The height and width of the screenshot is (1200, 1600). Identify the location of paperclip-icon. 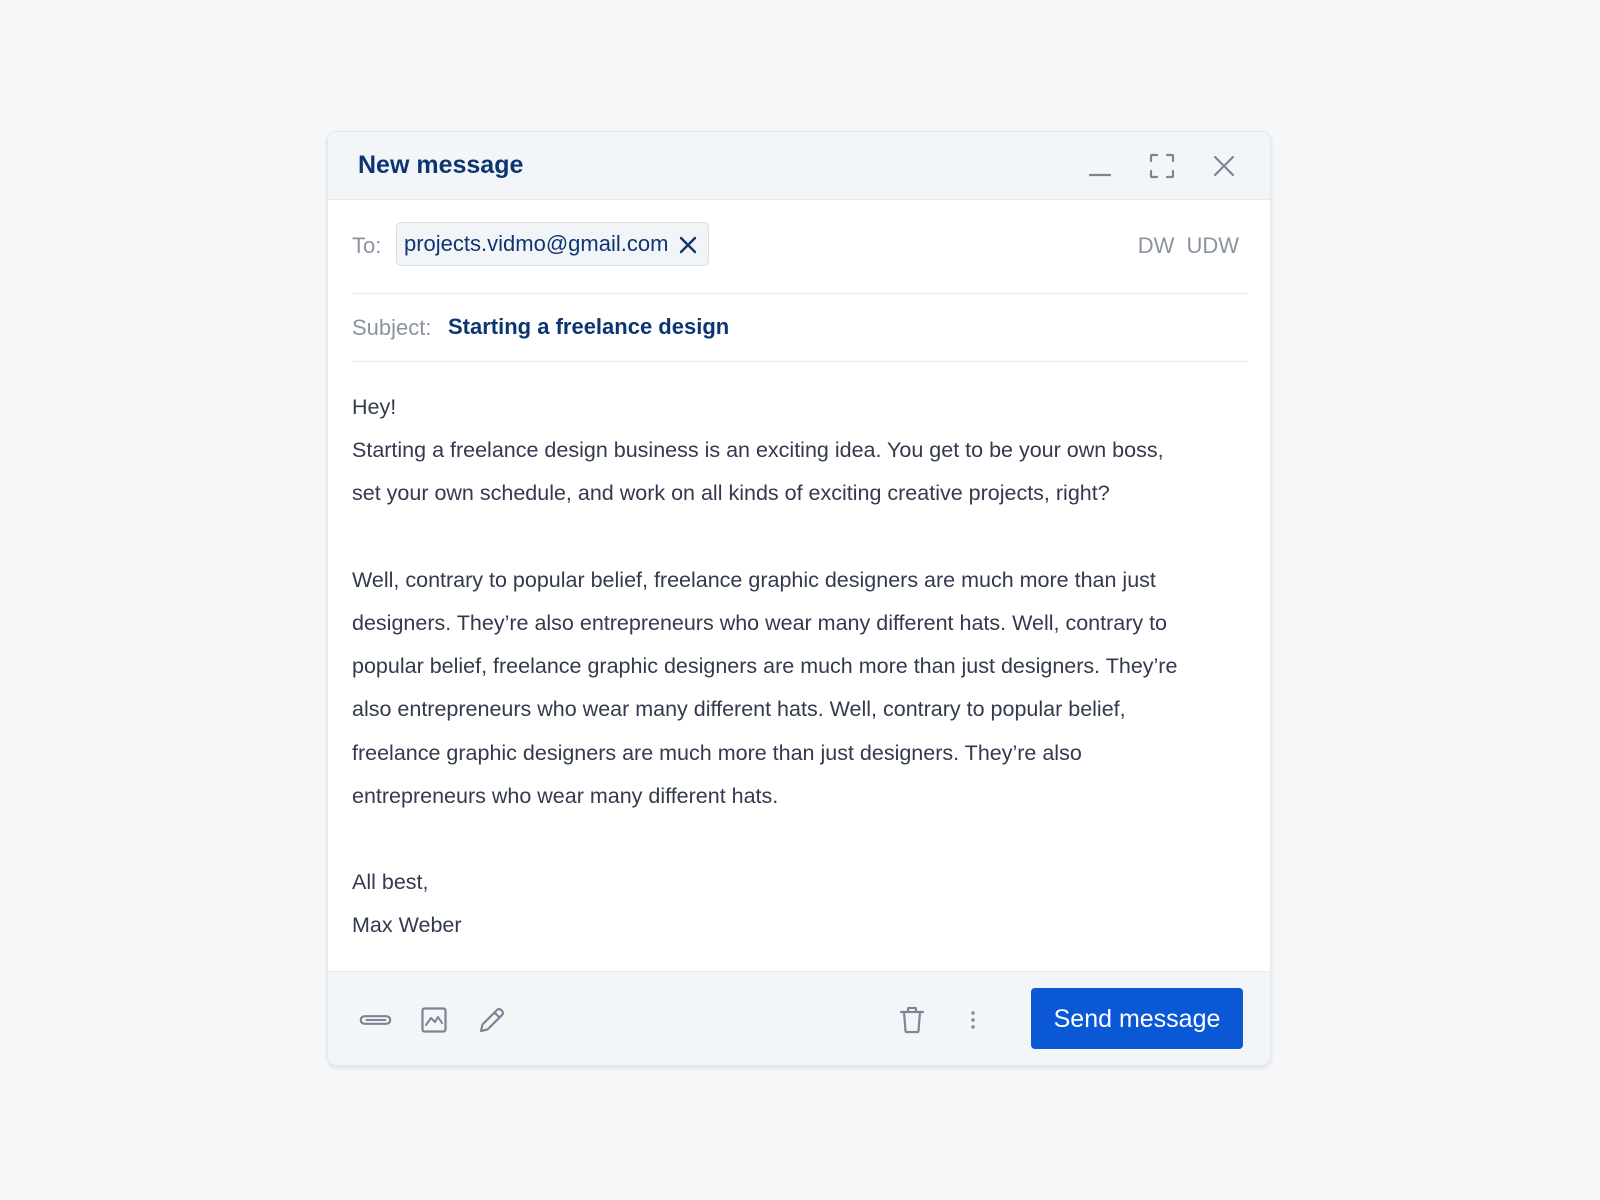
(375, 1020).